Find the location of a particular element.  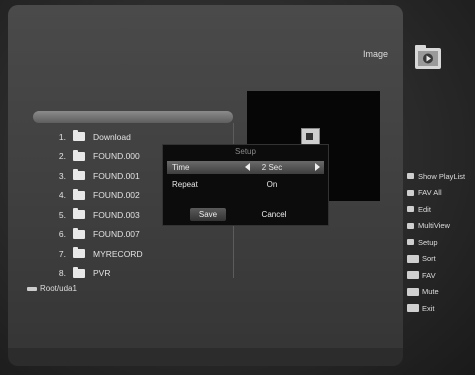

item-number: 4. is located at coordinates (62, 195).